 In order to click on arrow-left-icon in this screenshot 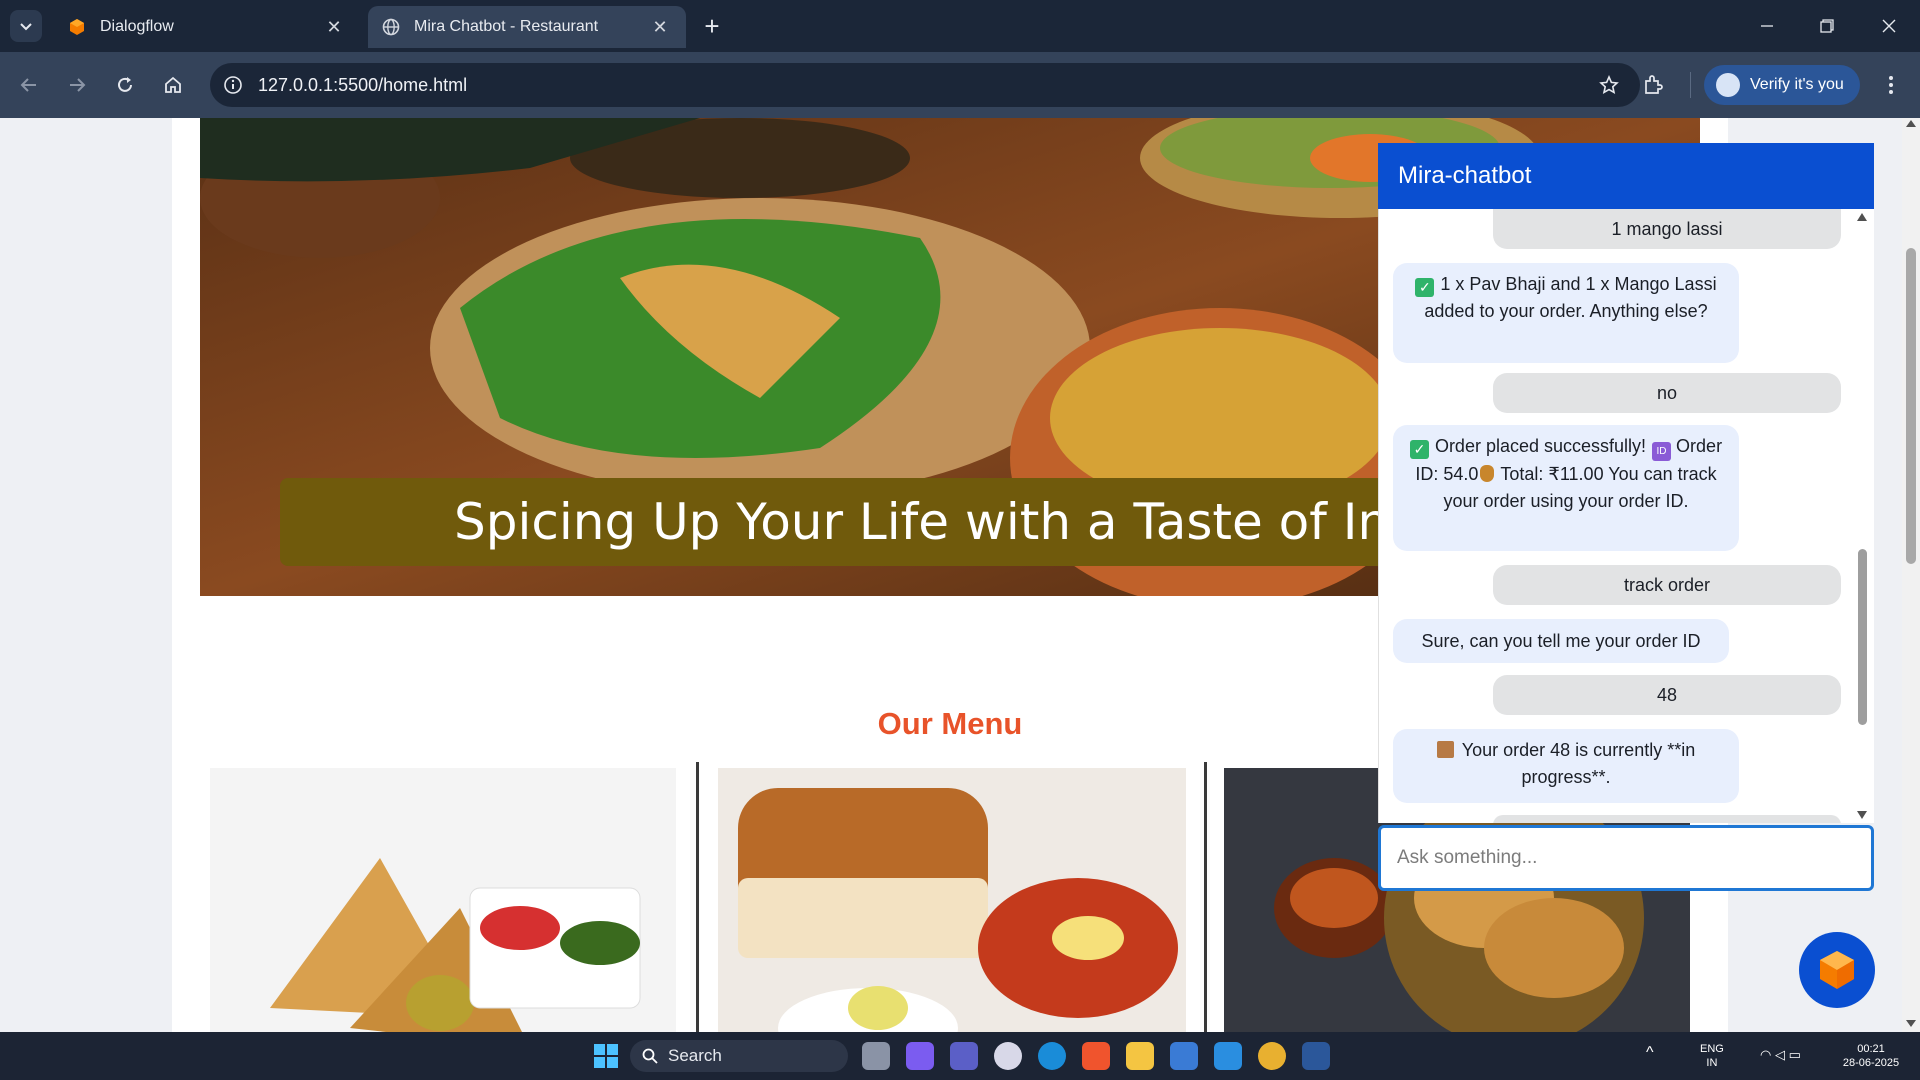, I will do `click(28, 85)`.